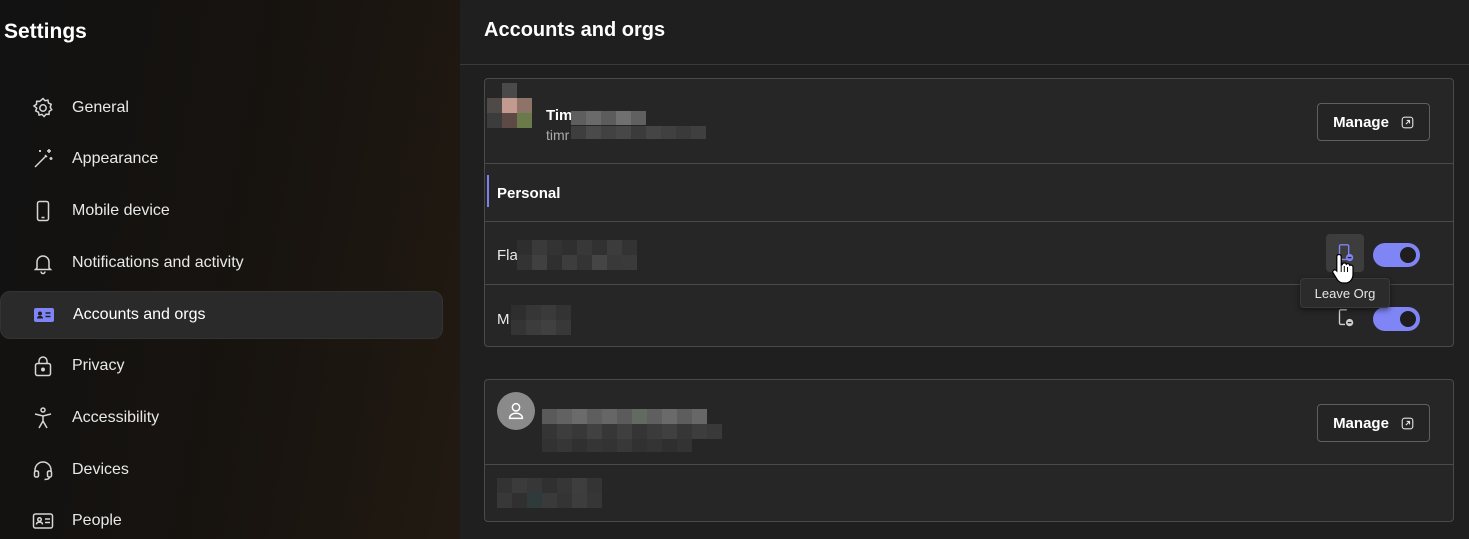  What do you see at coordinates (121, 210) in the screenshot?
I see `sidebar-item-label: Mobile device` at bounding box center [121, 210].